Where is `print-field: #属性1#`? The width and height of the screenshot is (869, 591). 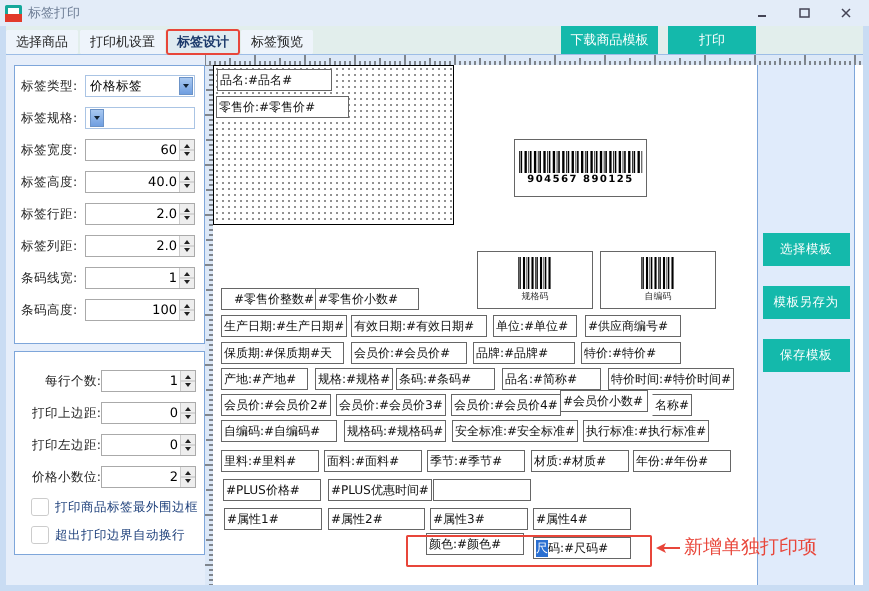
print-field: #属性1# is located at coordinates (273, 519).